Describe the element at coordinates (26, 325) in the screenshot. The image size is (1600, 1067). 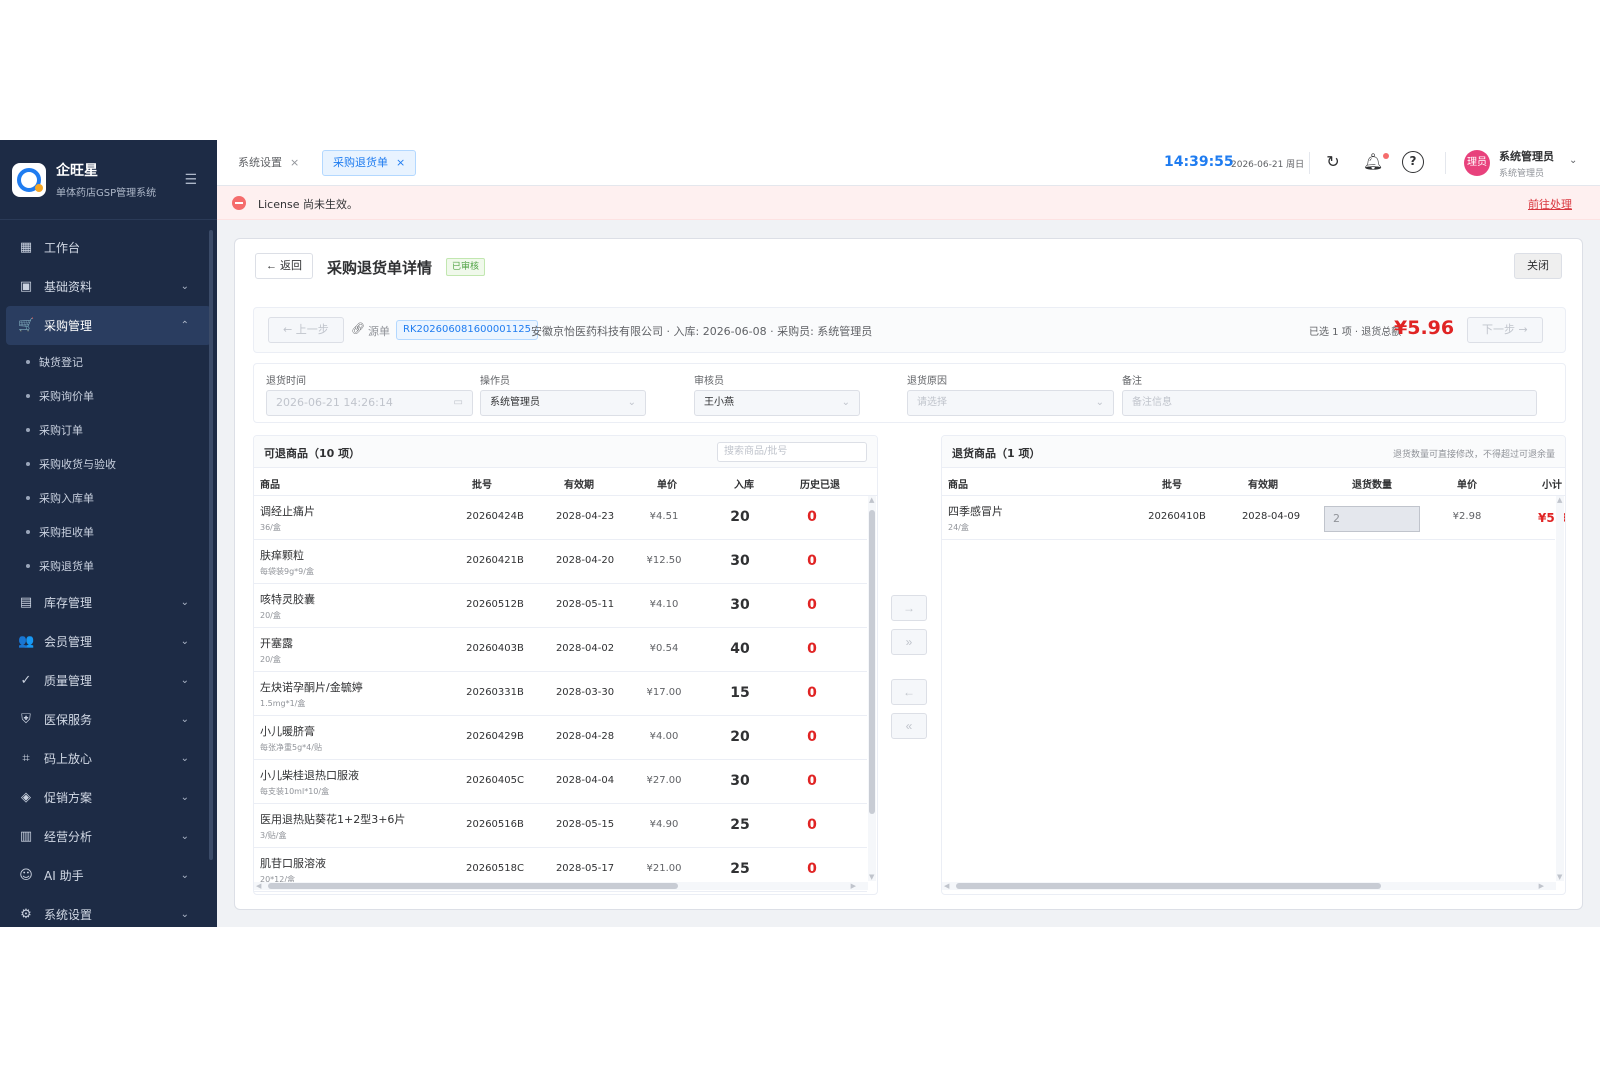
I see `cart-icon: 🛒` at that location.